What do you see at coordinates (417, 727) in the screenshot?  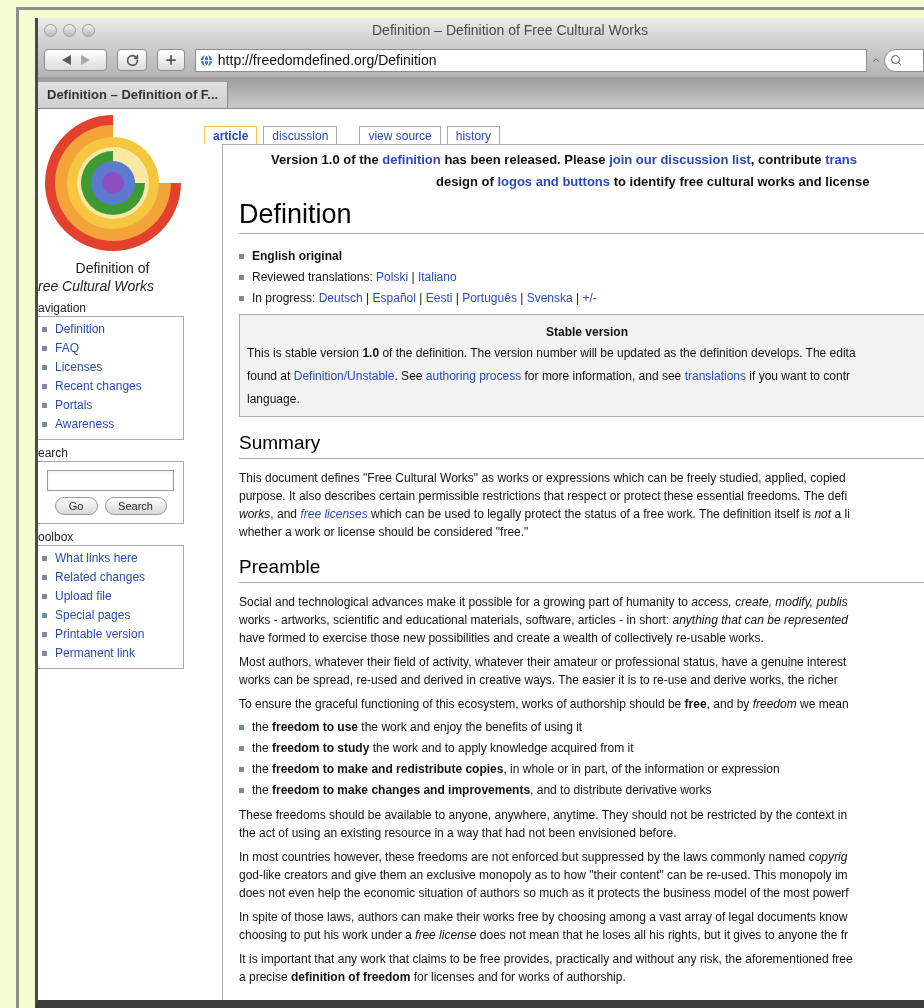 I see `paragraph-text: the freedom to use the work and enjoy the benefits of using it` at bounding box center [417, 727].